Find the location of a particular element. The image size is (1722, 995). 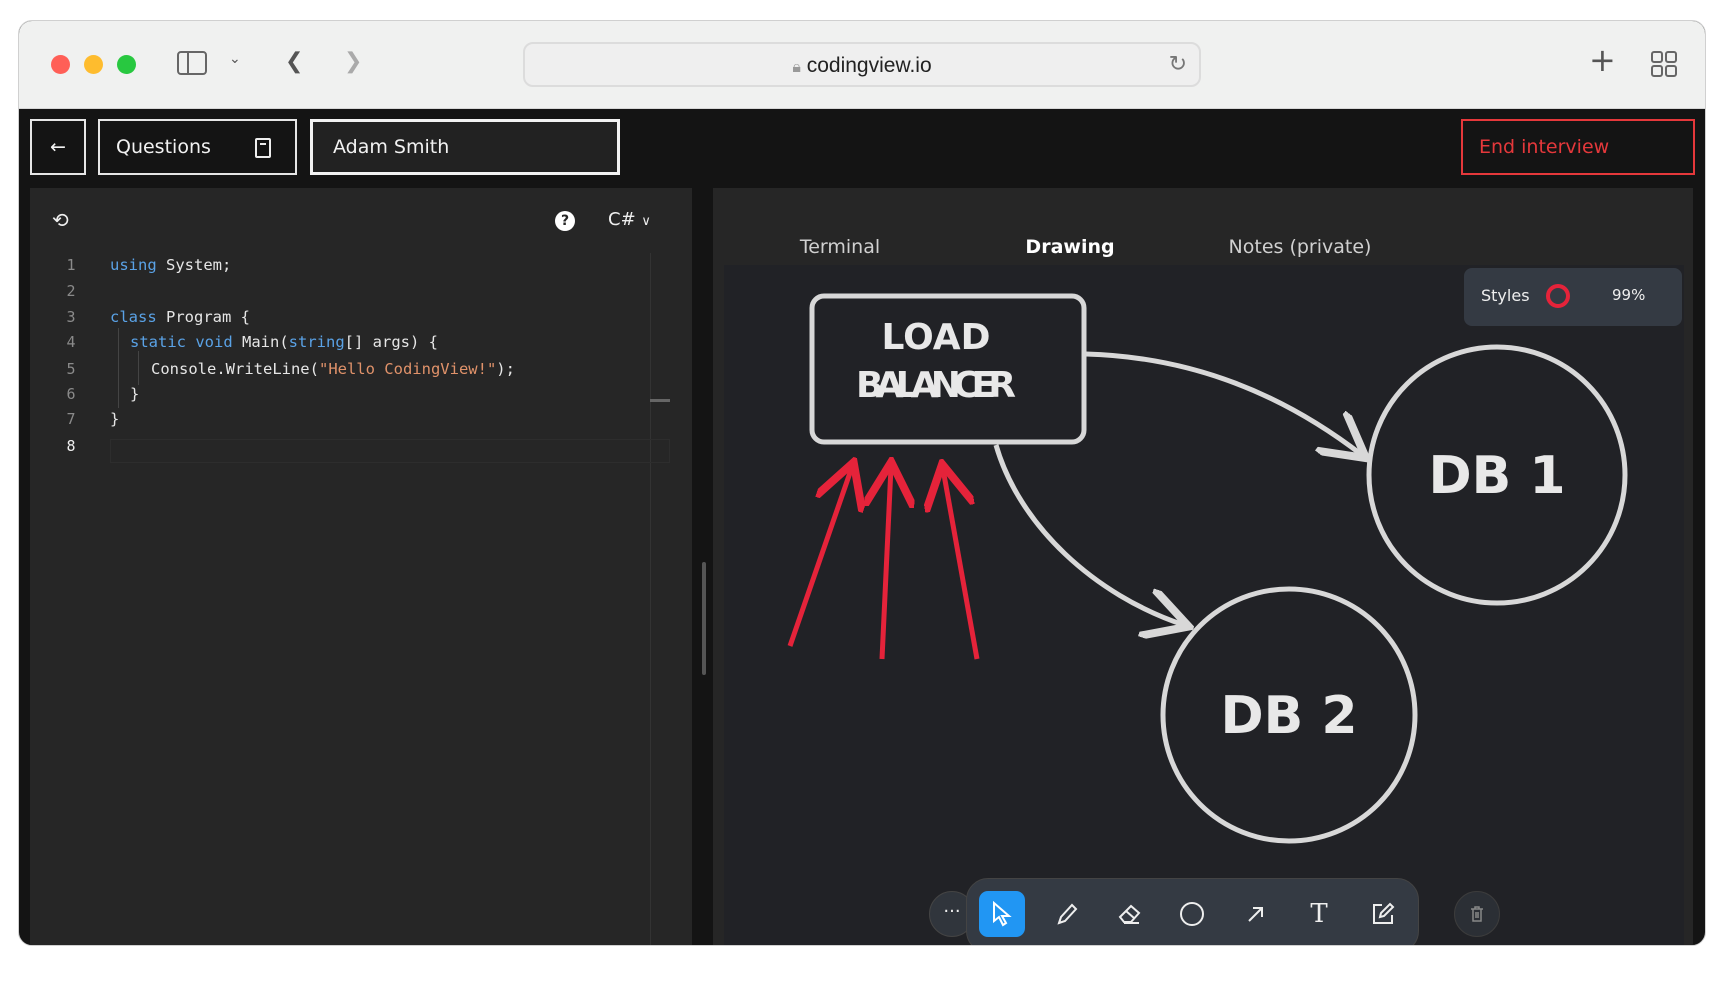

pencil-tool-button is located at coordinates (1067, 914).